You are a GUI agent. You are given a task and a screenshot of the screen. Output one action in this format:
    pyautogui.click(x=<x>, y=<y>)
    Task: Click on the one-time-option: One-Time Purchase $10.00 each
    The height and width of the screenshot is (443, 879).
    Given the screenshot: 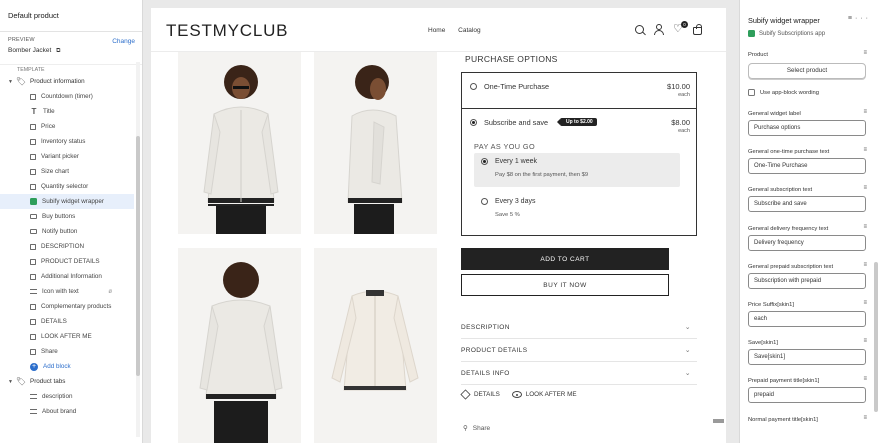 What is the action you would take?
    pyautogui.click(x=579, y=91)
    